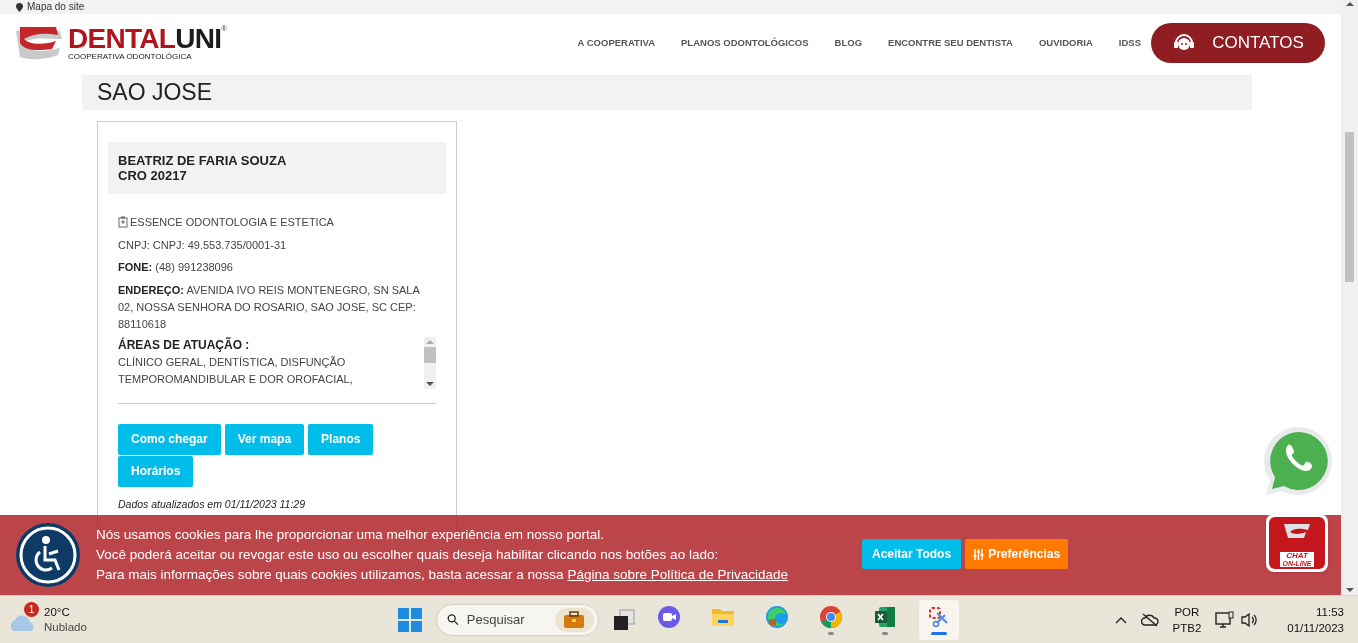  What do you see at coordinates (350, 535) in the screenshot?
I see `cookie-text: Nós usamos cookies para lhe proporcionar uma melhor experiência em nosso portal.` at bounding box center [350, 535].